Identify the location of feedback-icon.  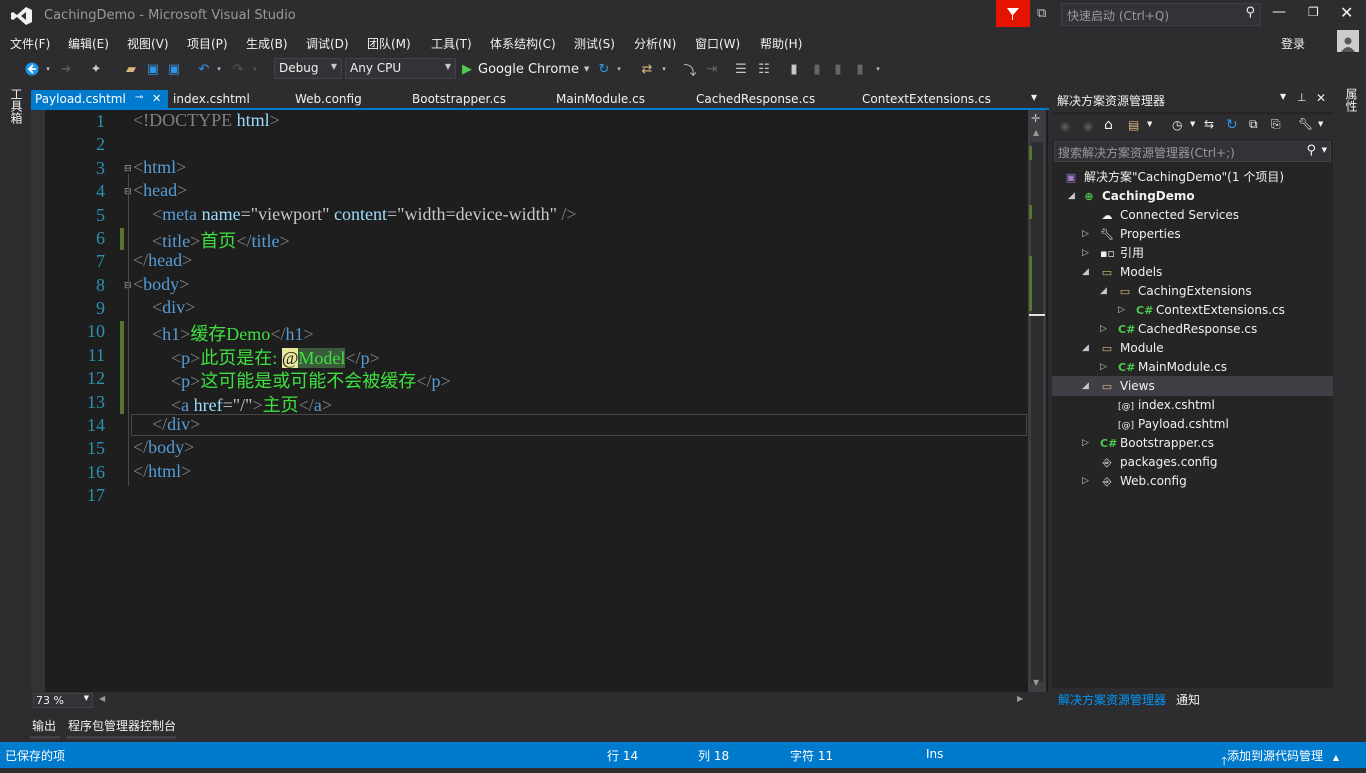
(1013, 13).